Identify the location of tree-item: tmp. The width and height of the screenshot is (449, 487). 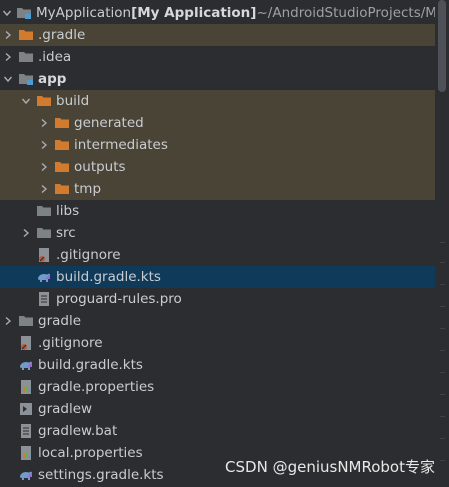
(217, 189).